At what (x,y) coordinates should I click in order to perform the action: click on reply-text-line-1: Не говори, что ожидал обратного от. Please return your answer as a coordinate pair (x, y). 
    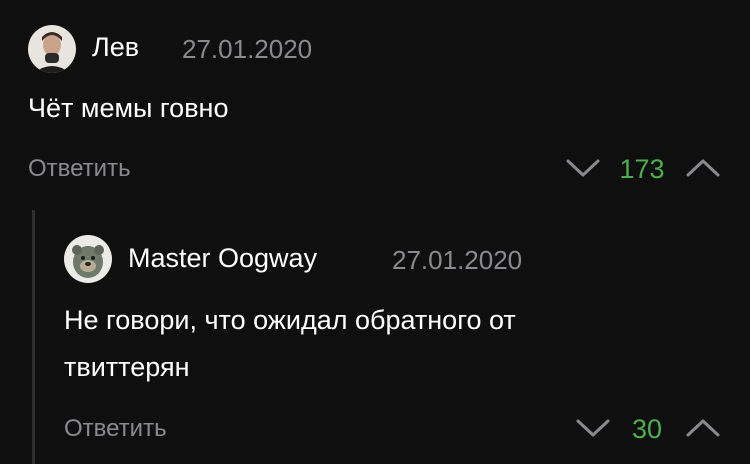
    Looking at the image, I should click on (290, 320).